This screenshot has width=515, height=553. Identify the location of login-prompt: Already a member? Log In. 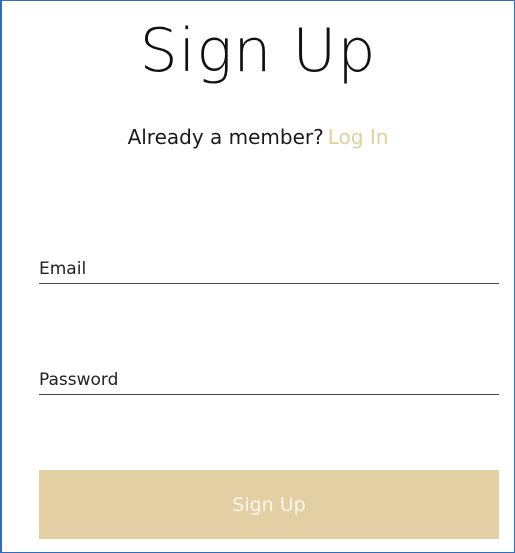
(258, 137).